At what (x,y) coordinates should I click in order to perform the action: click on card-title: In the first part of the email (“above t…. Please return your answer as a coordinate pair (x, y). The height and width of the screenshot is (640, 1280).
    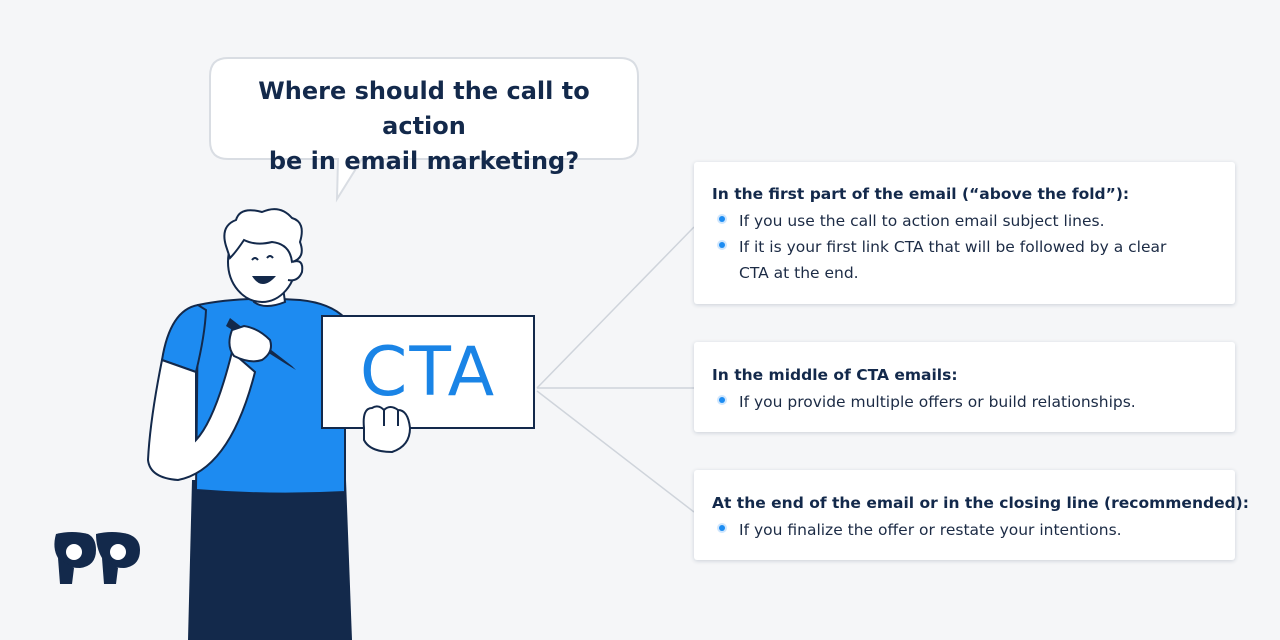
    Looking at the image, I should click on (921, 194).